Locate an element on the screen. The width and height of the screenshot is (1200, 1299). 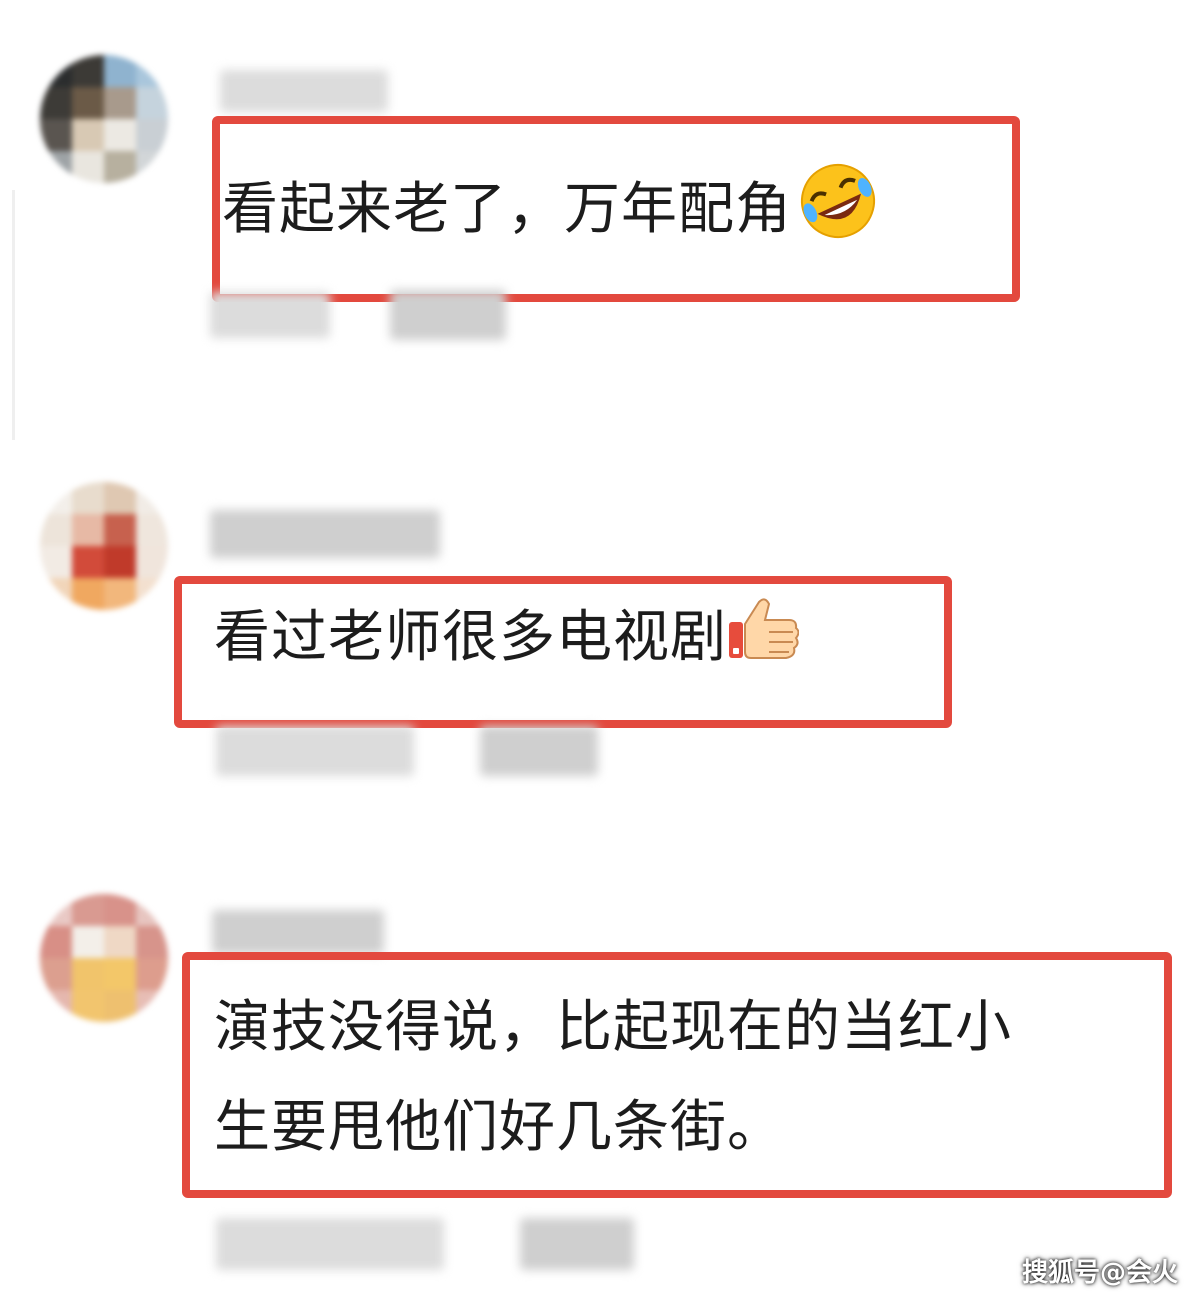
comment-line: 看过老师很多电视剧 is located at coordinates (470, 638).